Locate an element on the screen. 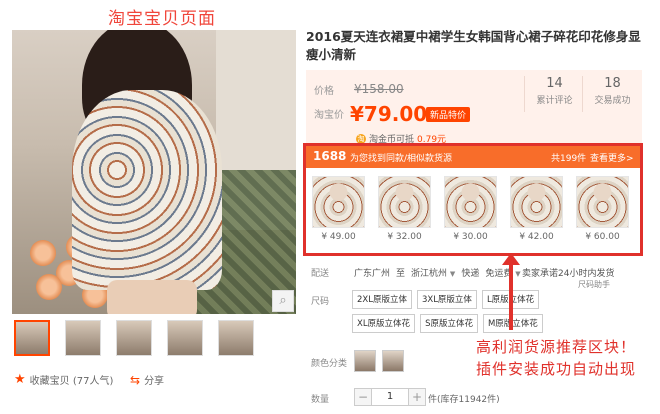 The image size is (660, 414). annotation-arrow is located at coordinates (511, 294).